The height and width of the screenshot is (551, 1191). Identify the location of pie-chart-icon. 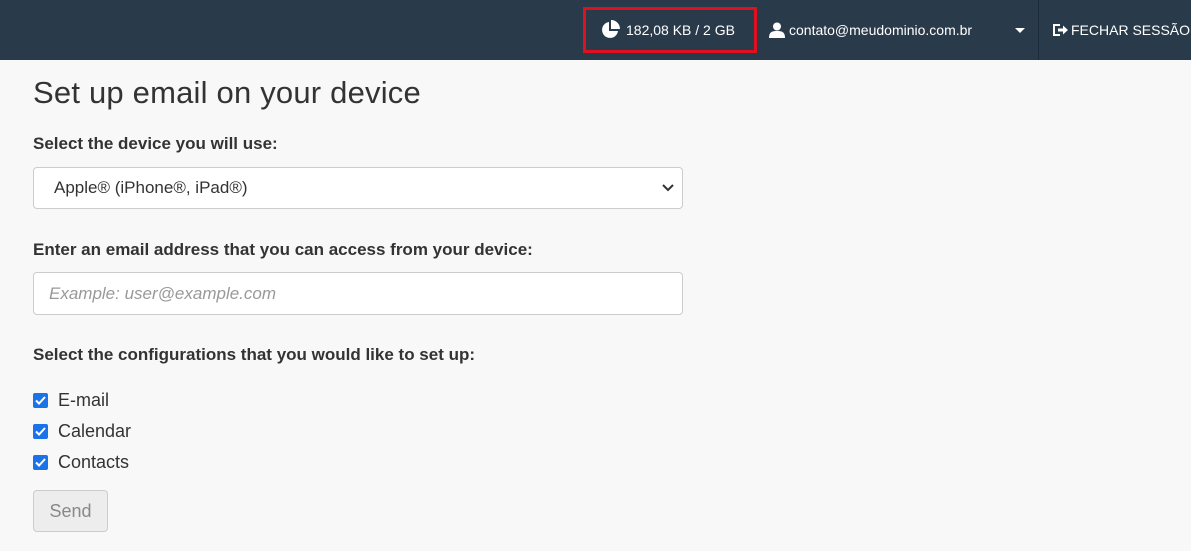
(611, 29).